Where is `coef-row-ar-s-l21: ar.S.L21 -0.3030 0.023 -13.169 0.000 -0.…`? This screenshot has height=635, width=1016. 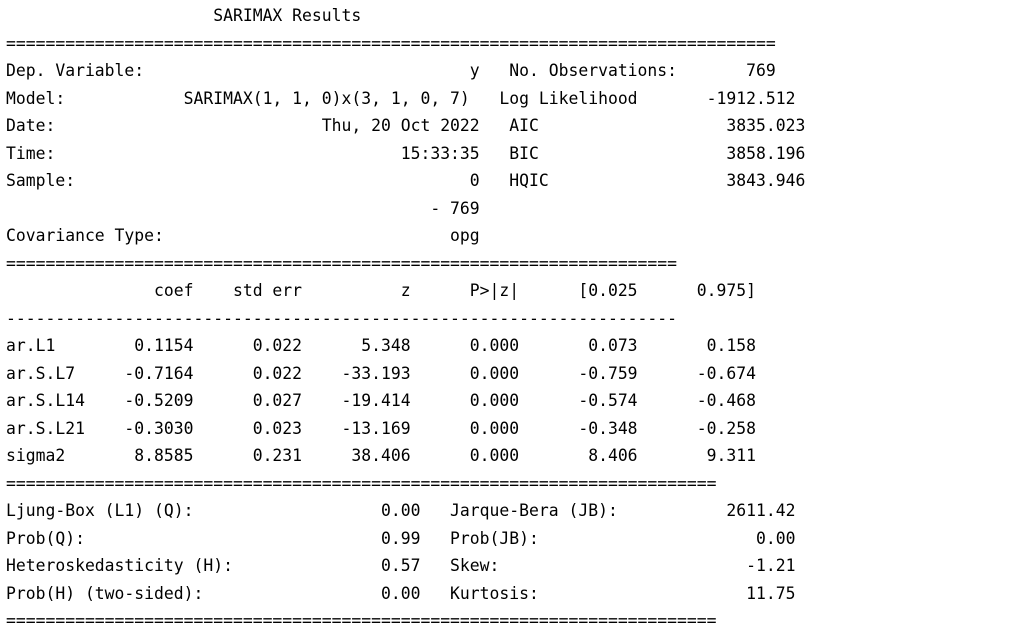 coef-row-ar-s-l21: ar.S.L21 -0.3030 0.023 -13.169 0.000 -0.… is located at coordinates (381, 428).